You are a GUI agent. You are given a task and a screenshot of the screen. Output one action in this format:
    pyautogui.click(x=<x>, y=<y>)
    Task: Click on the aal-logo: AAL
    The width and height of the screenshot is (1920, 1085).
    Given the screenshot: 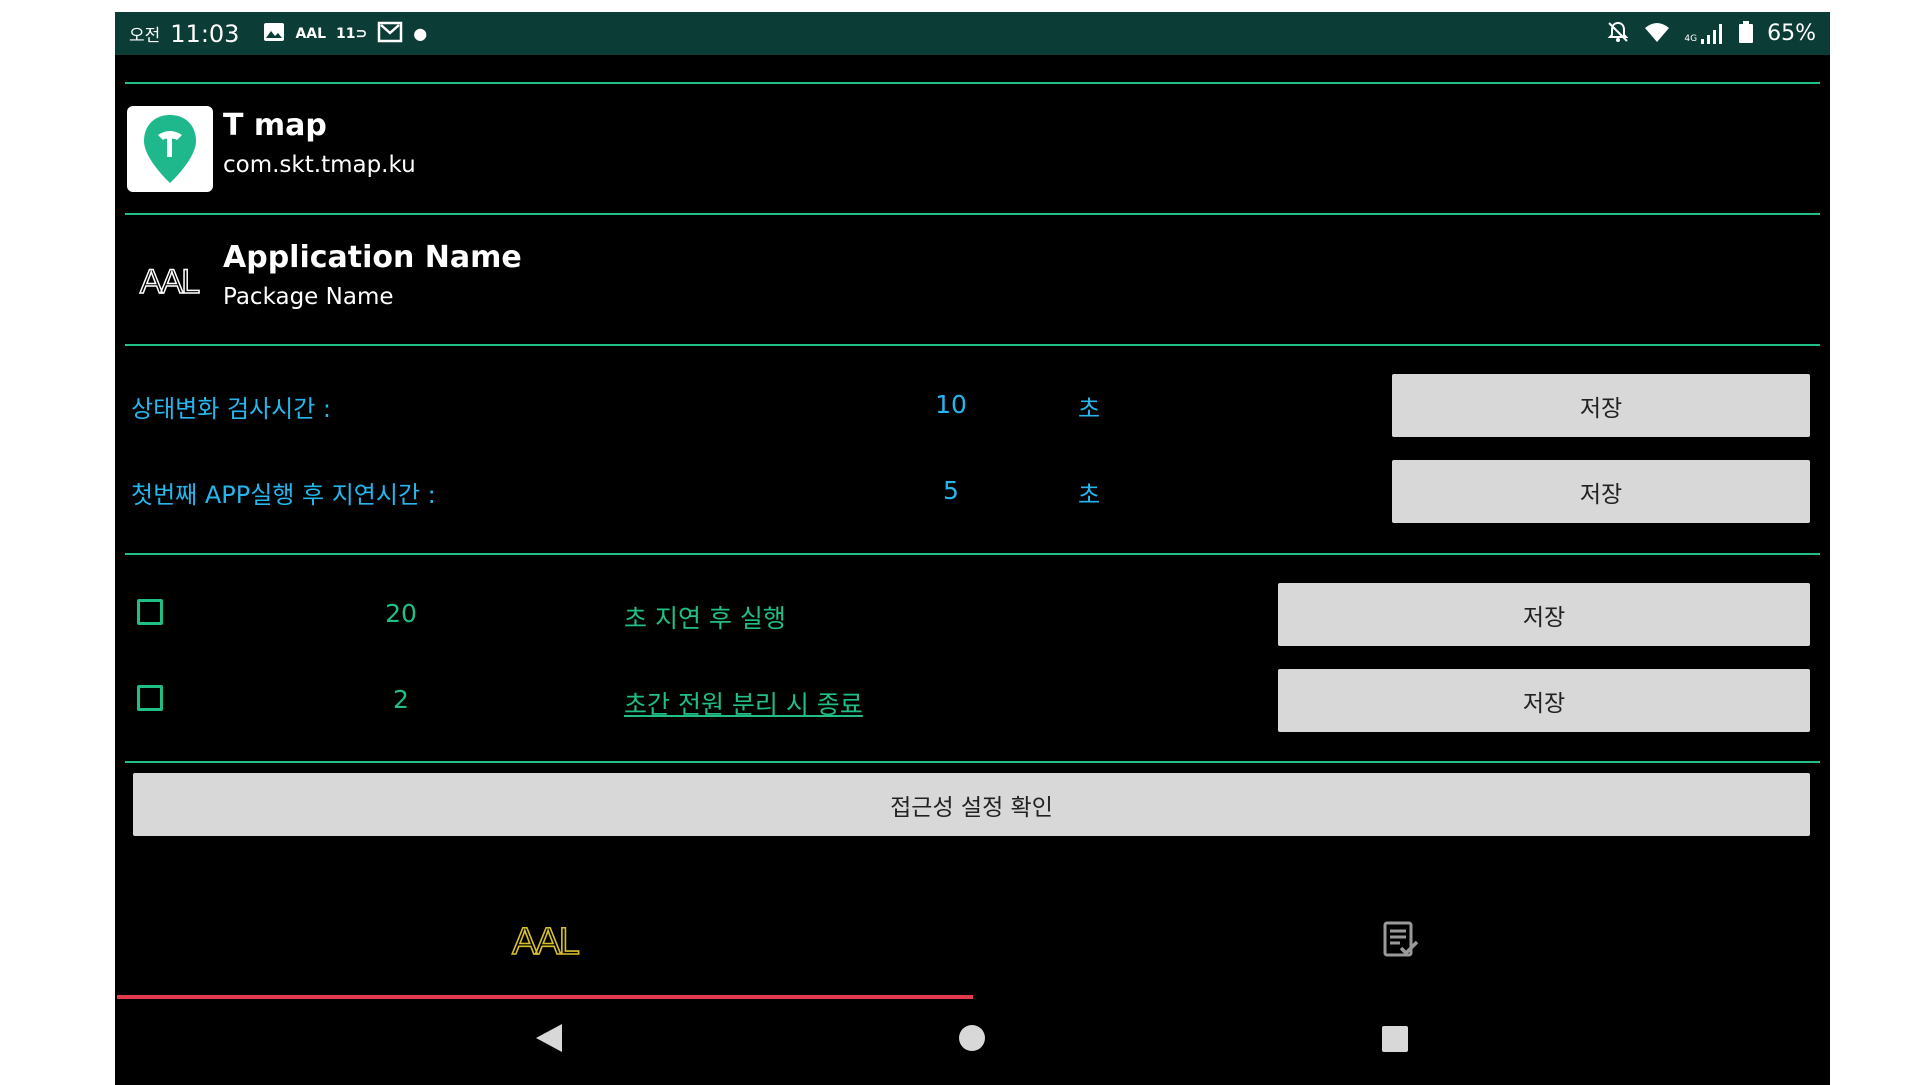 What is the action you would take?
    pyautogui.click(x=170, y=282)
    